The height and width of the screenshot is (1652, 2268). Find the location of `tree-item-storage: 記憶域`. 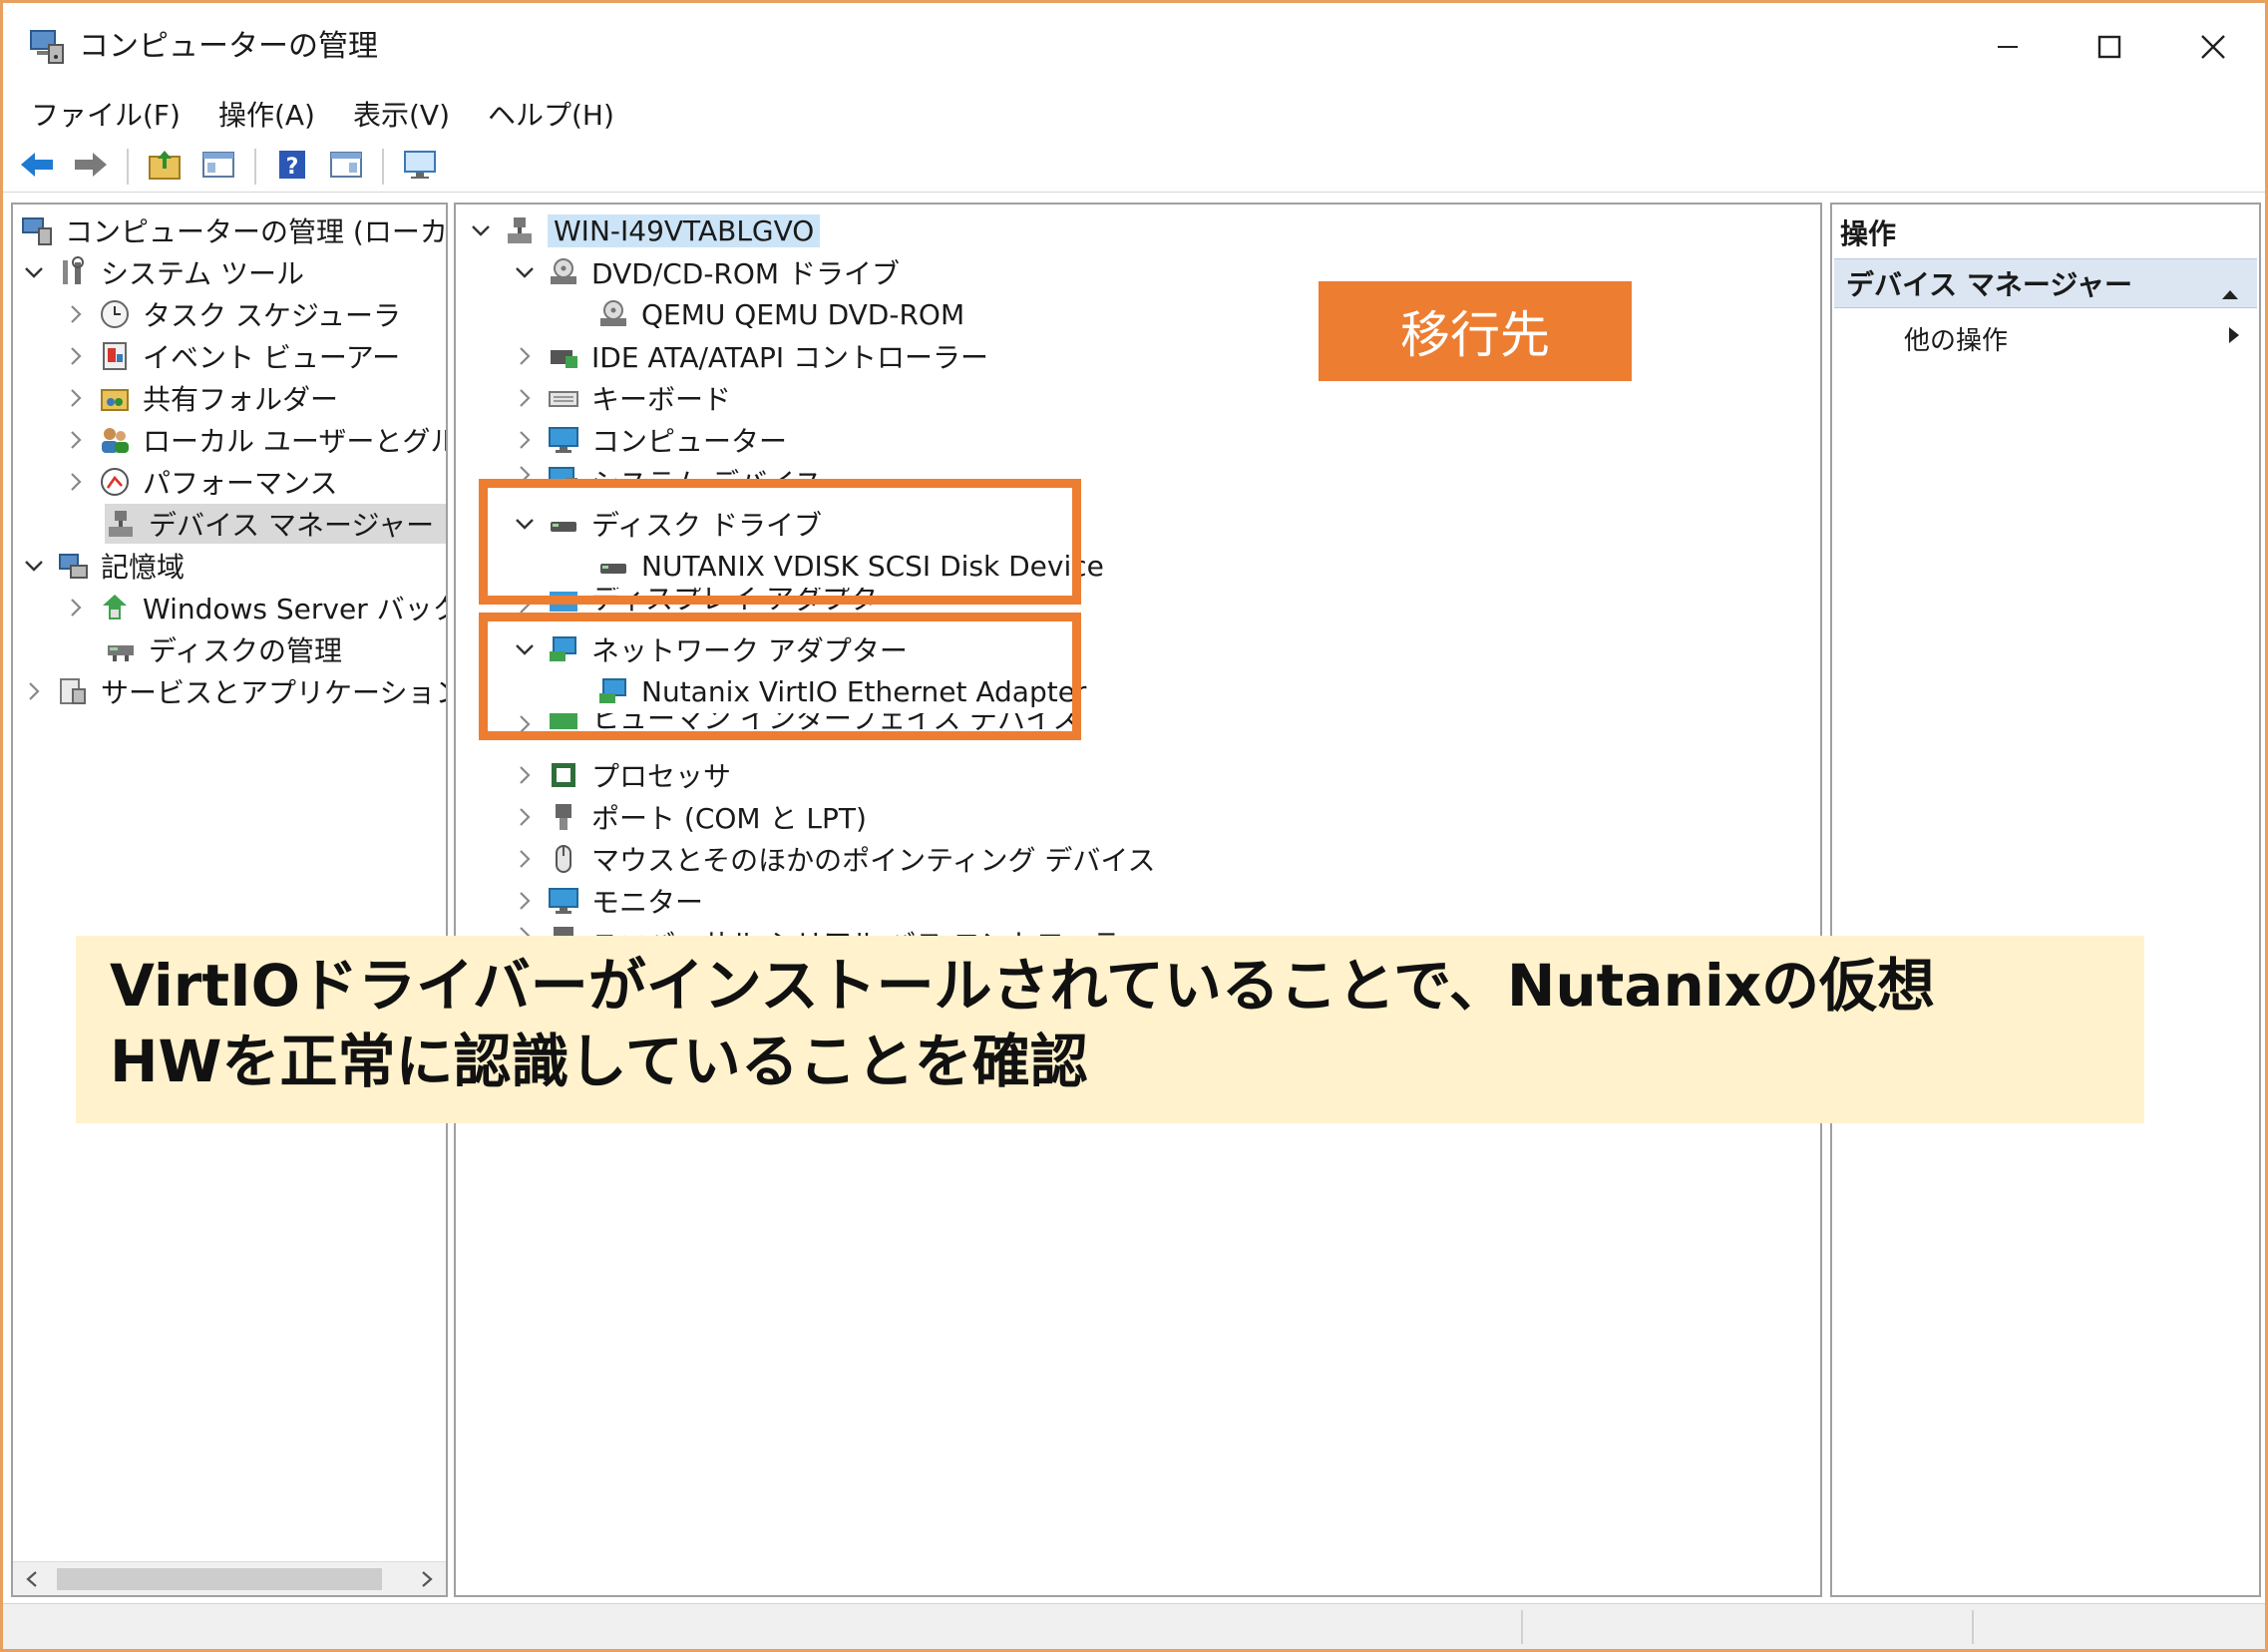

tree-item-storage: 記憶域 is located at coordinates (103, 566).